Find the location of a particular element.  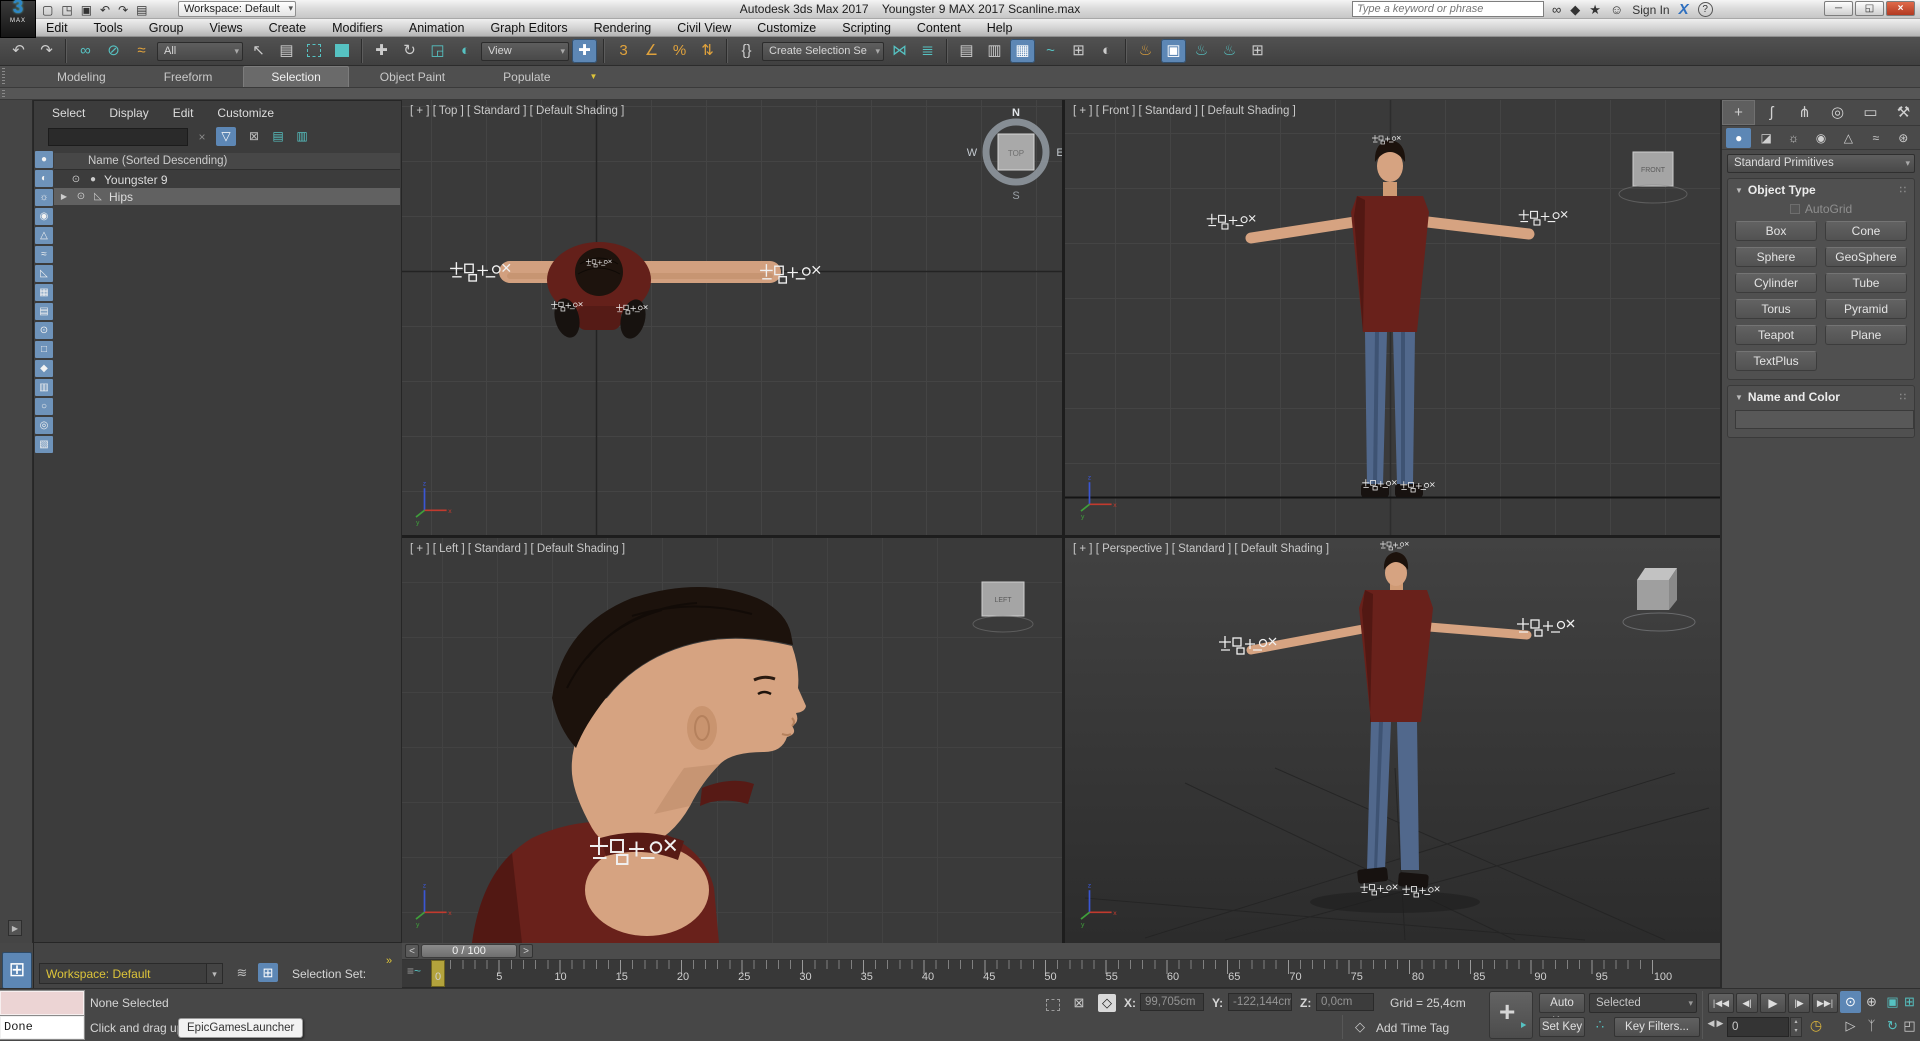

menu-item: Civil View is located at coordinates (704, 28).